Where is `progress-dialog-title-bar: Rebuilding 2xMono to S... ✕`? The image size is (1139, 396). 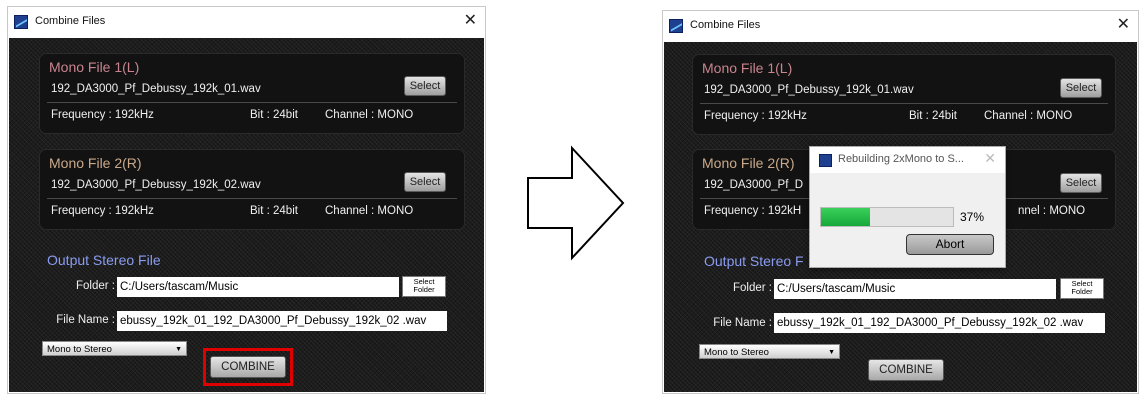
progress-dialog-title-bar: Rebuilding 2xMono to S... ✕ is located at coordinates (907, 160).